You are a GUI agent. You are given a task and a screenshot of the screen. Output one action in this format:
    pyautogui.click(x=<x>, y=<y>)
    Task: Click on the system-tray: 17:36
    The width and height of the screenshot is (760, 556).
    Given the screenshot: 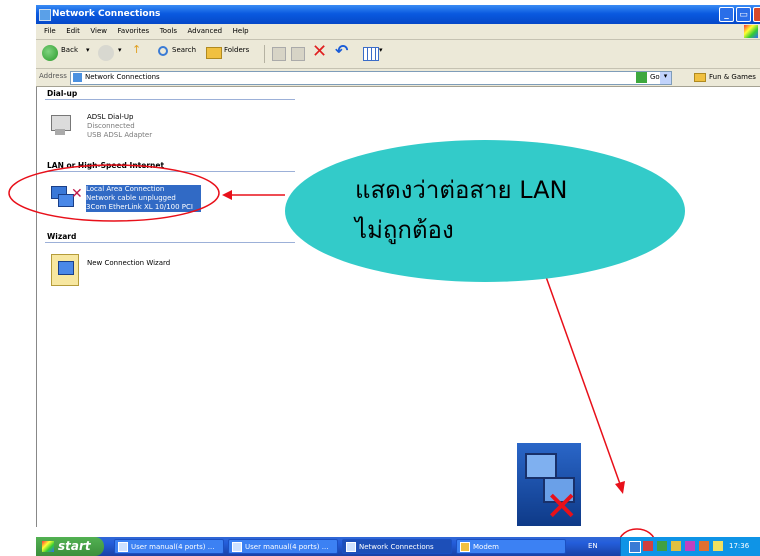 What is the action you would take?
    pyautogui.click(x=690, y=546)
    